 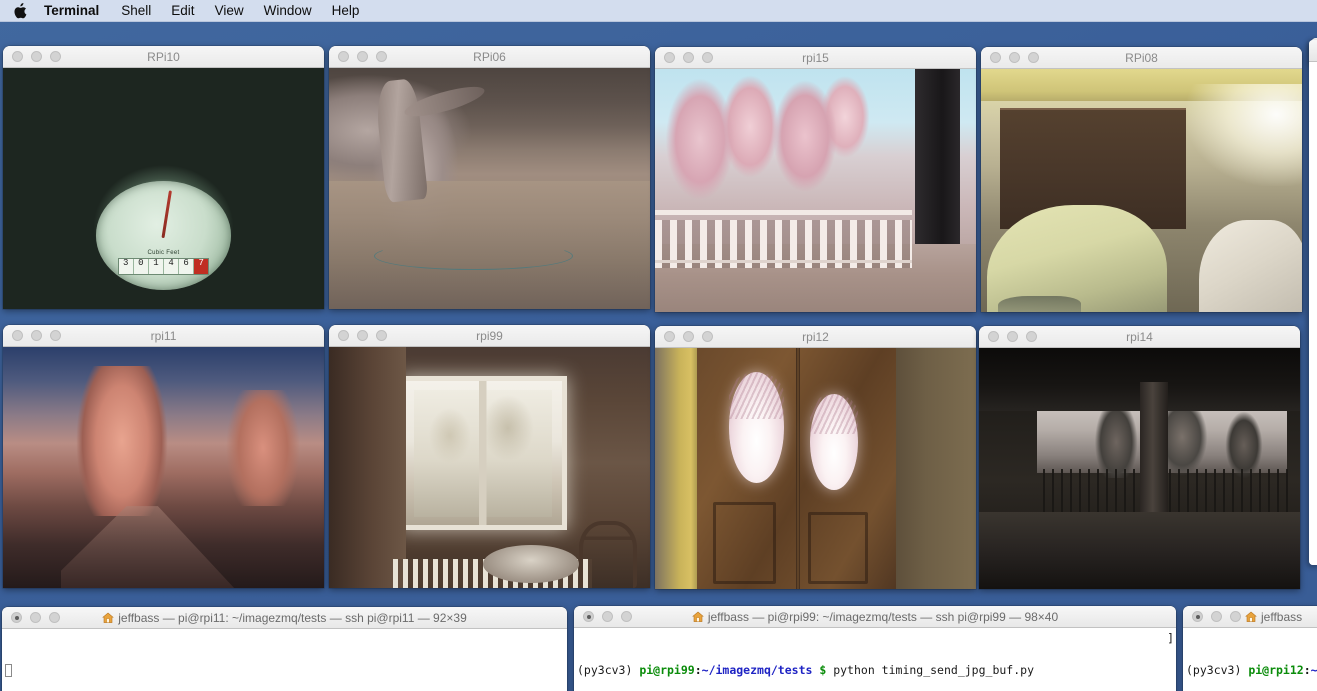 I want to click on menu-item-window: Window, so click(x=288, y=11).